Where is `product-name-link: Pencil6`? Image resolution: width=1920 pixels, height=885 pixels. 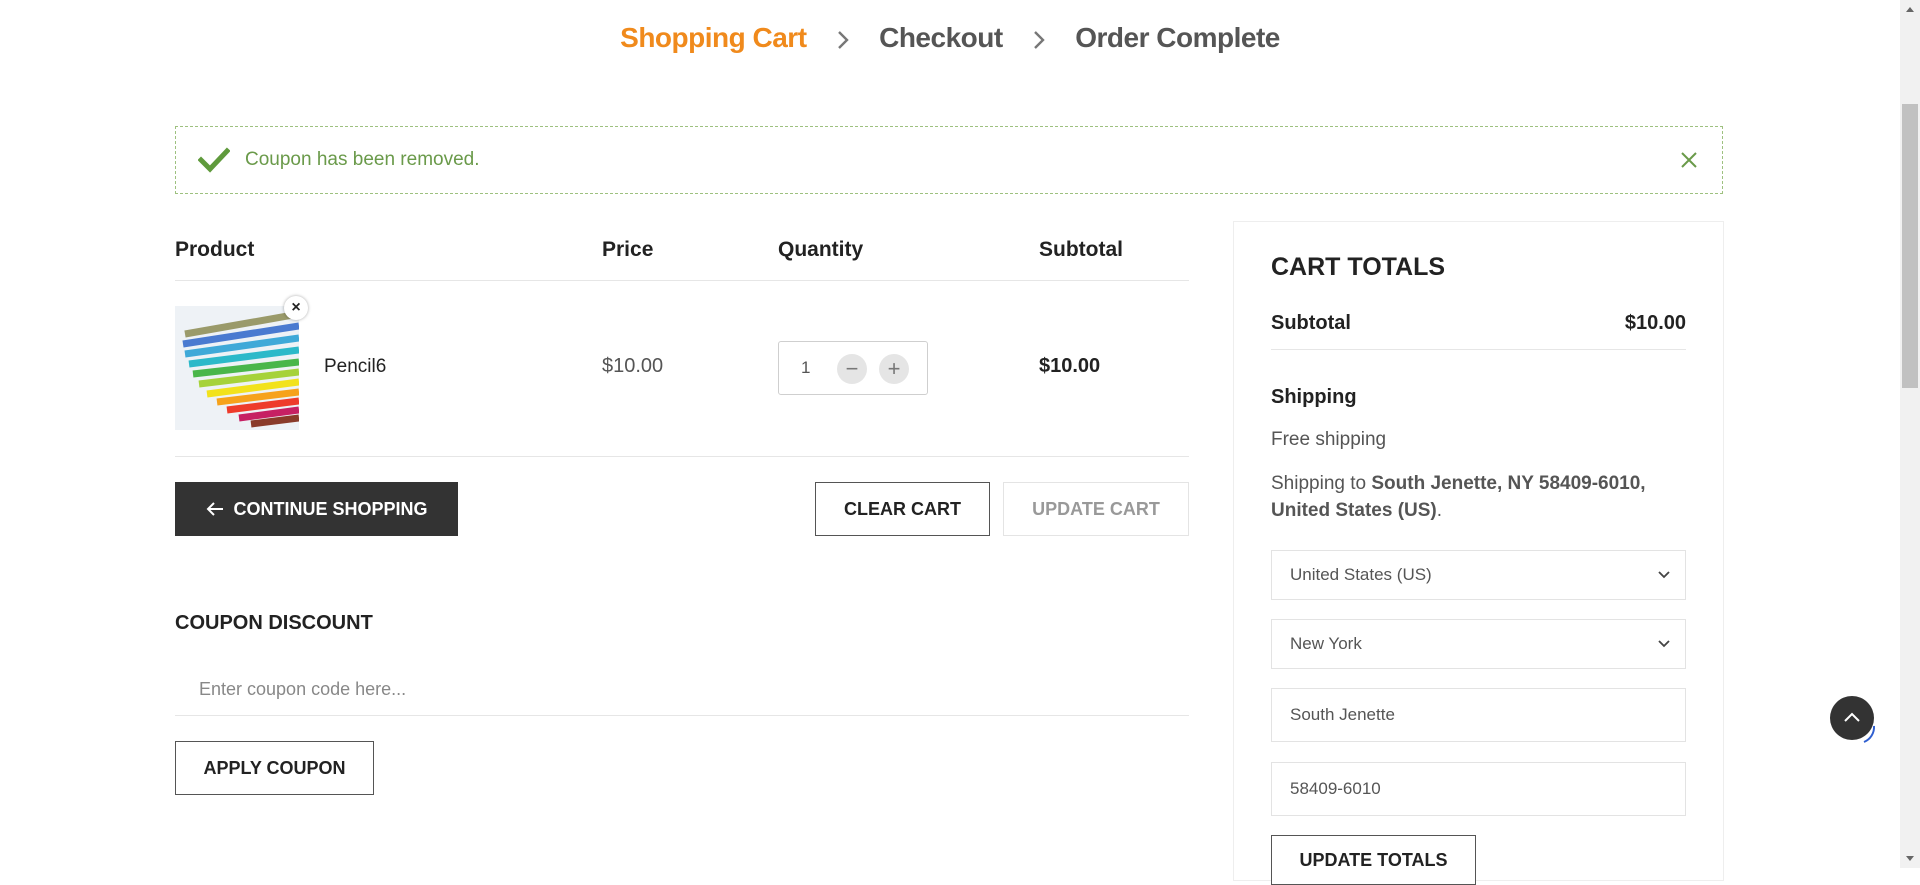 product-name-link: Pencil6 is located at coordinates (355, 367).